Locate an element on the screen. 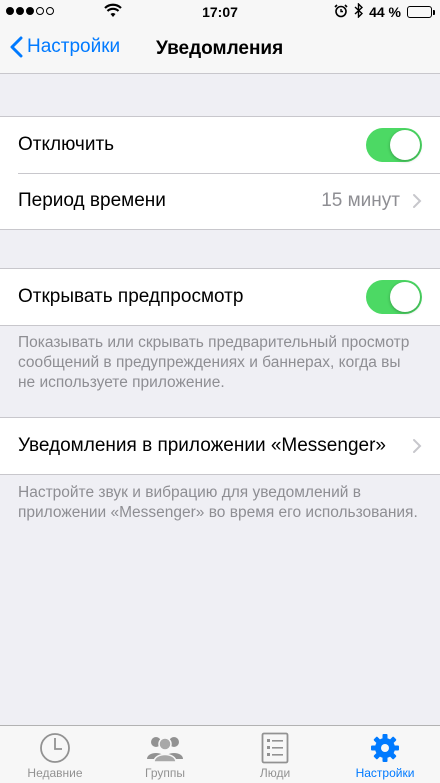  tab-label: Люди is located at coordinates (275, 773).